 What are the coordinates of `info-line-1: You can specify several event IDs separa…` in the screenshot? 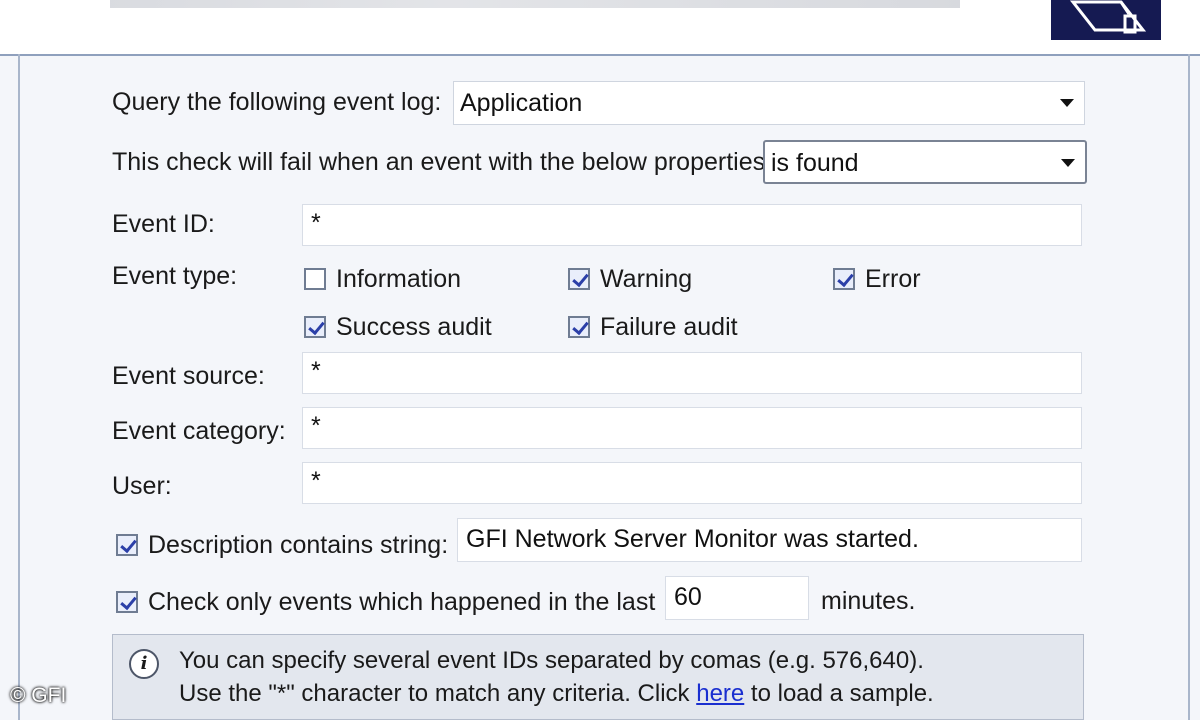 It's located at (551, 660).